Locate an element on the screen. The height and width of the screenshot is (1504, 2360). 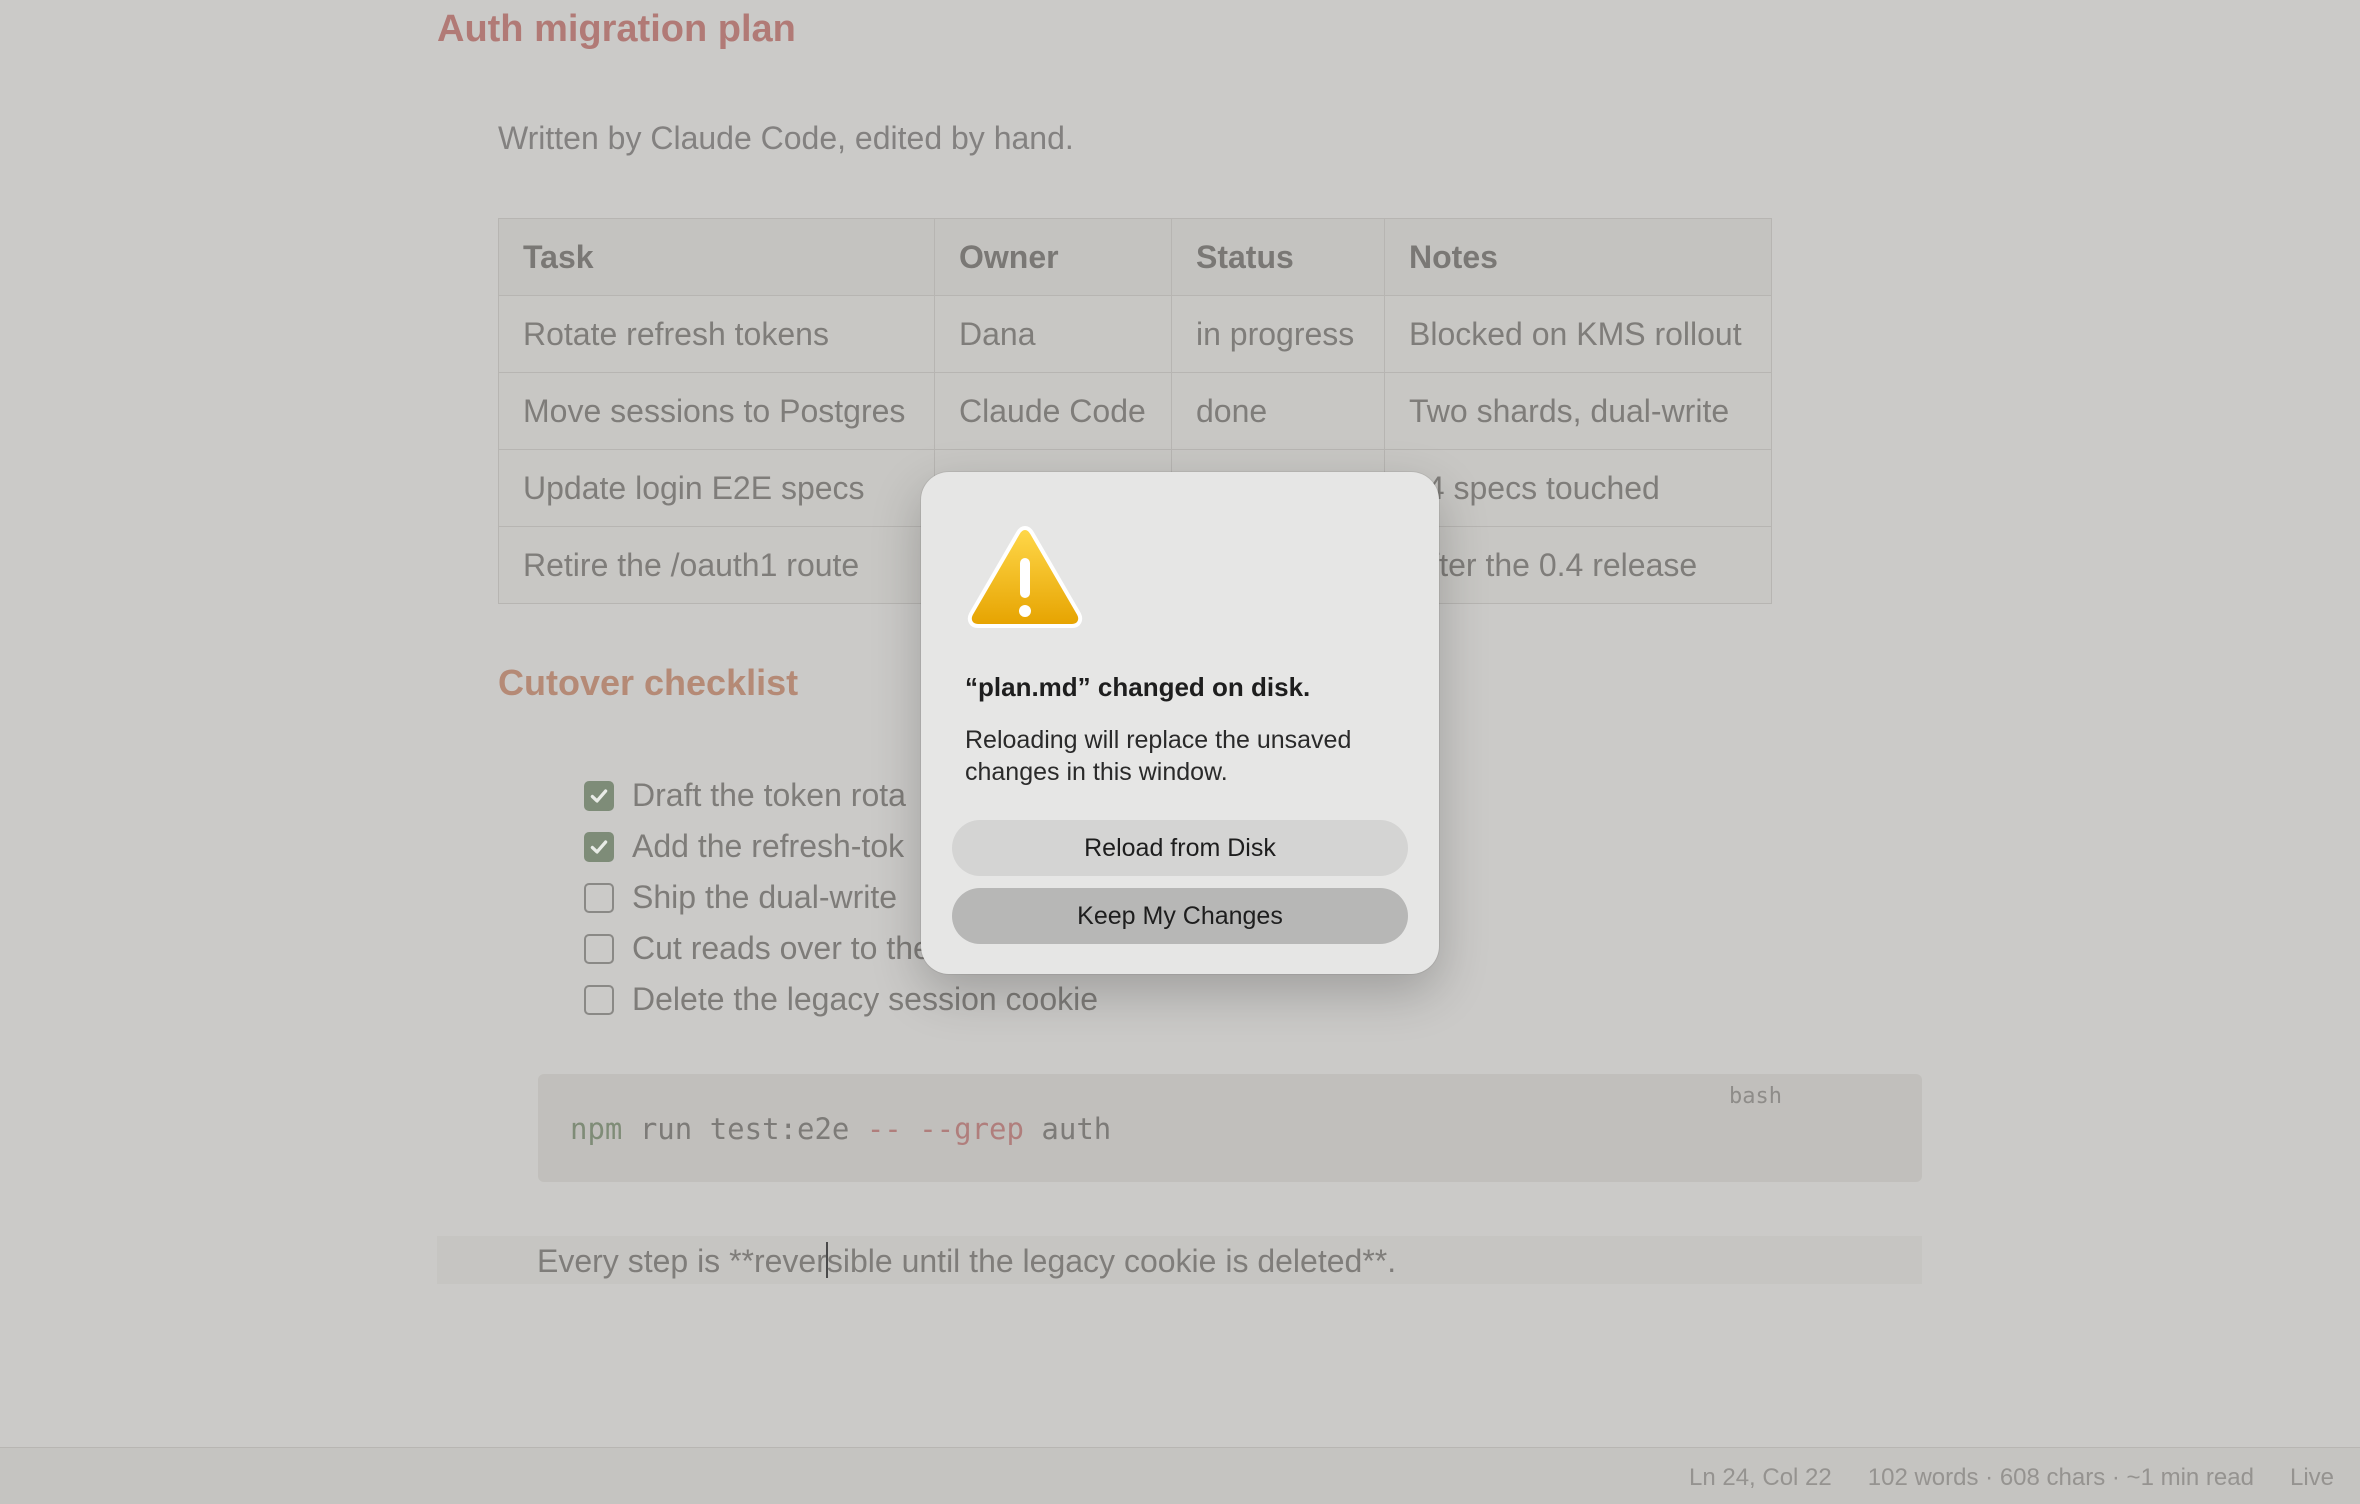
table-cell: Move sessions to Postgres is located at coordinates (716, 411).